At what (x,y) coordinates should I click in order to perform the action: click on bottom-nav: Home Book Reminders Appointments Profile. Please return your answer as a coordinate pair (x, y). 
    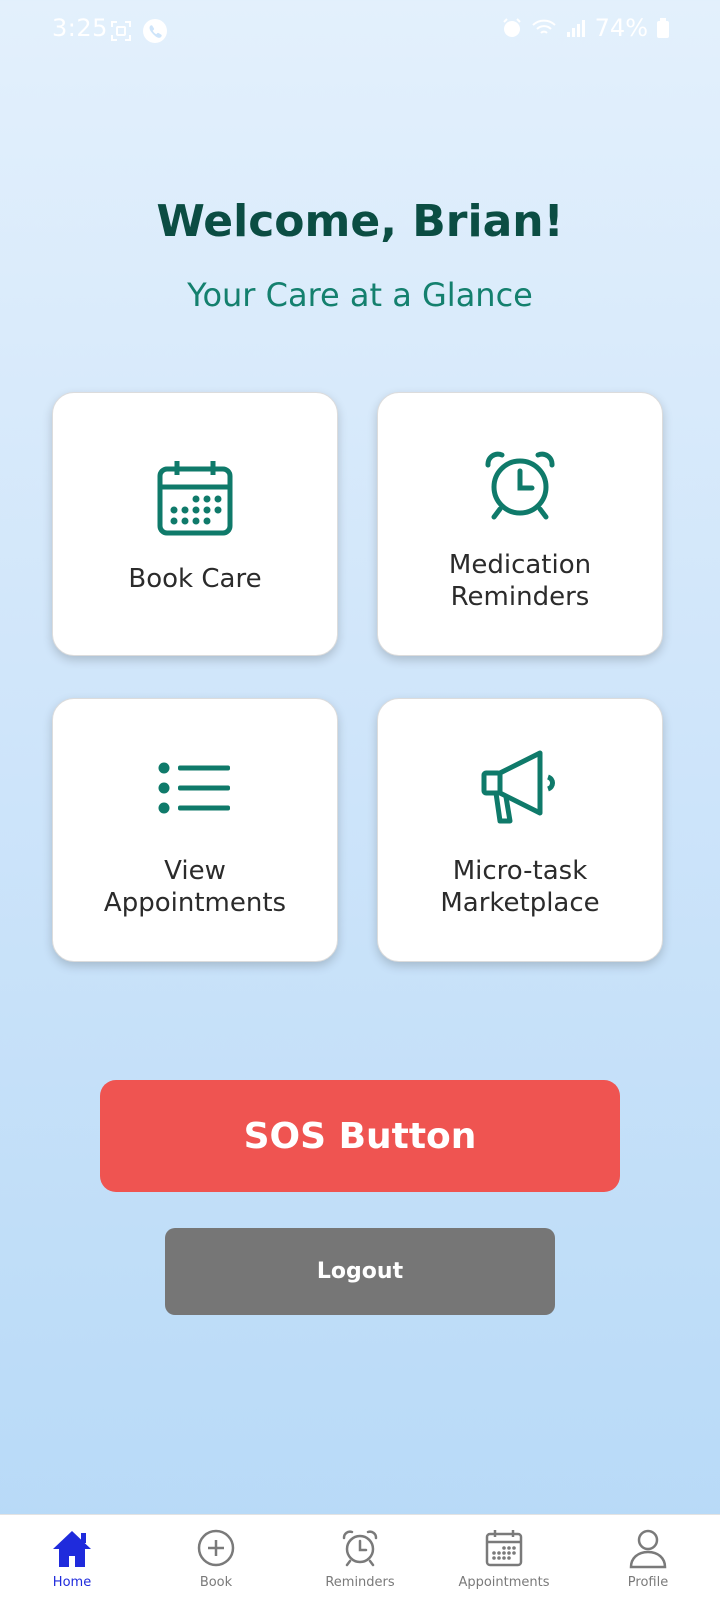
    Looking at the image, I should click on (360, 1557).